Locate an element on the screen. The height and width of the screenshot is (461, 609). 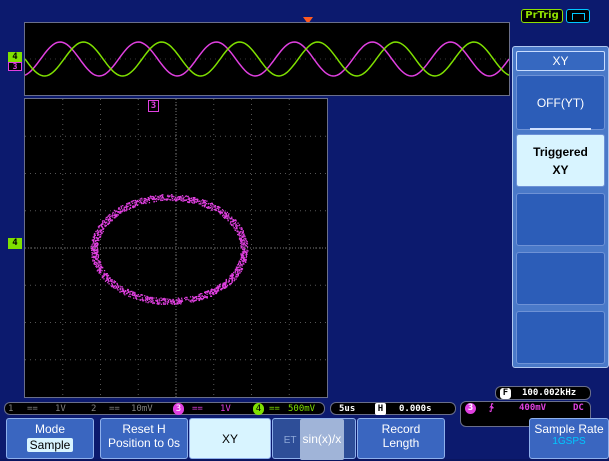
menu-item-label: Triggered is located at coordinates (560, 152).